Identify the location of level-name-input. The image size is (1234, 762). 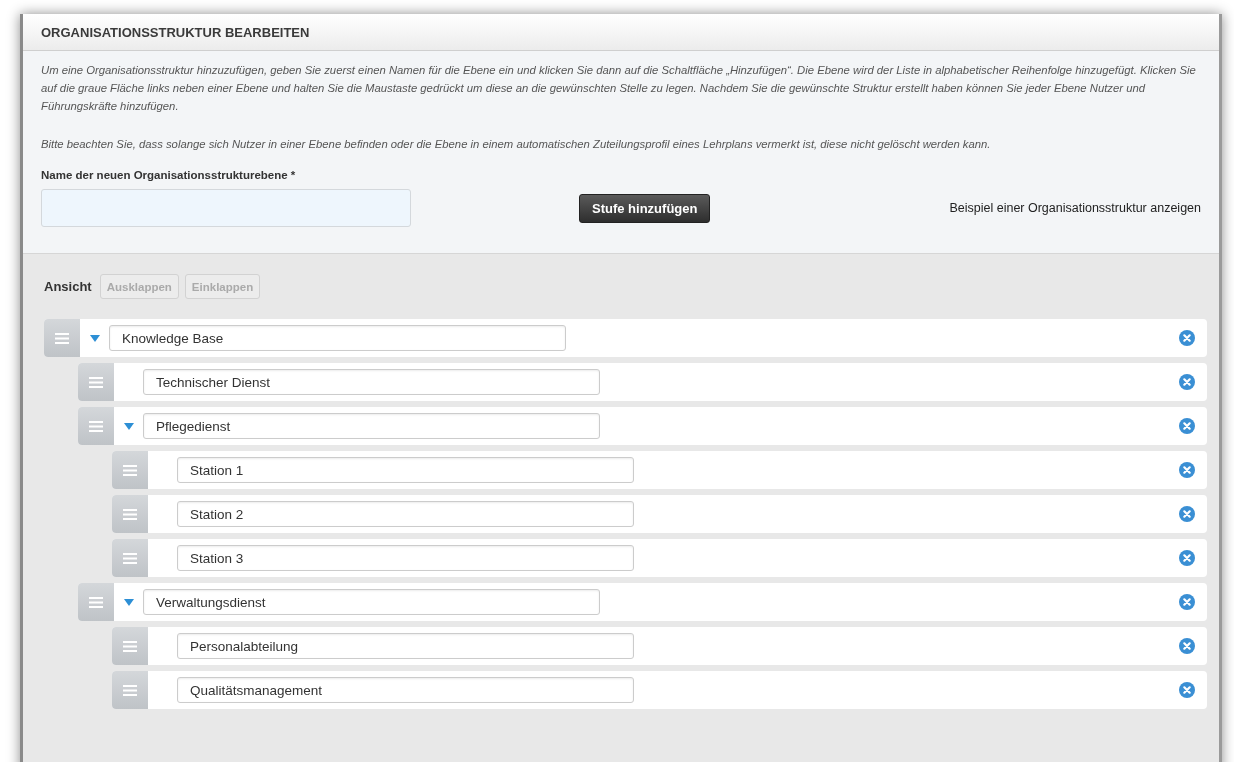
(226, 208).